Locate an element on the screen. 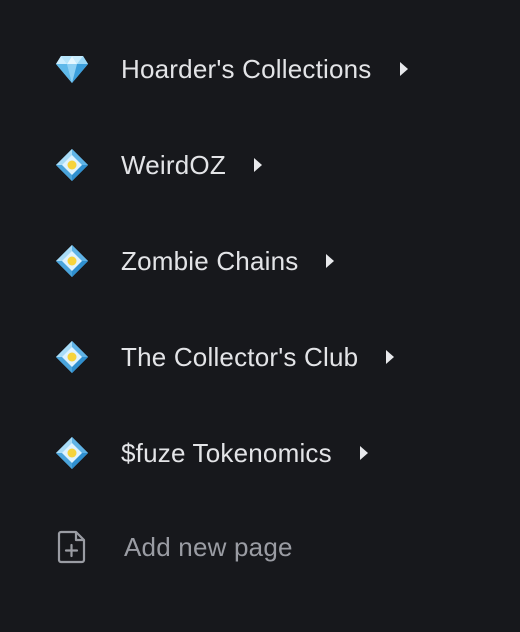  sidebar-item-label: WeirdOZ is located at coordinates (191, 165).